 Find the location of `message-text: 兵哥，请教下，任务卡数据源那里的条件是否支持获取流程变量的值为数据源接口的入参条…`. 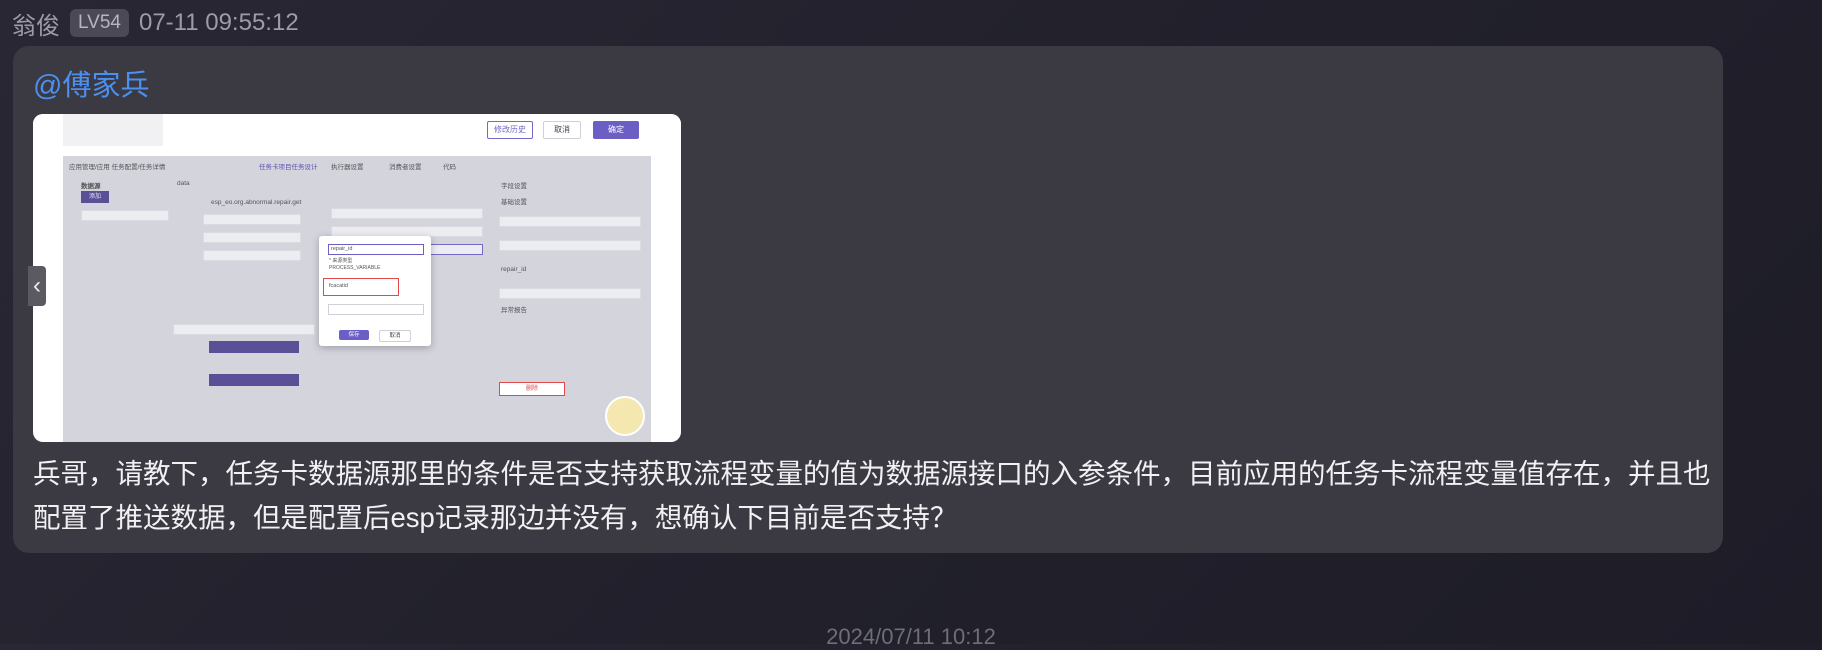

message-text: 兵哥，请教下，任务卡数据源那里的条件是否支持获取流程变量的值为数据源接口的入参条… is located at coordinates (872, 495).